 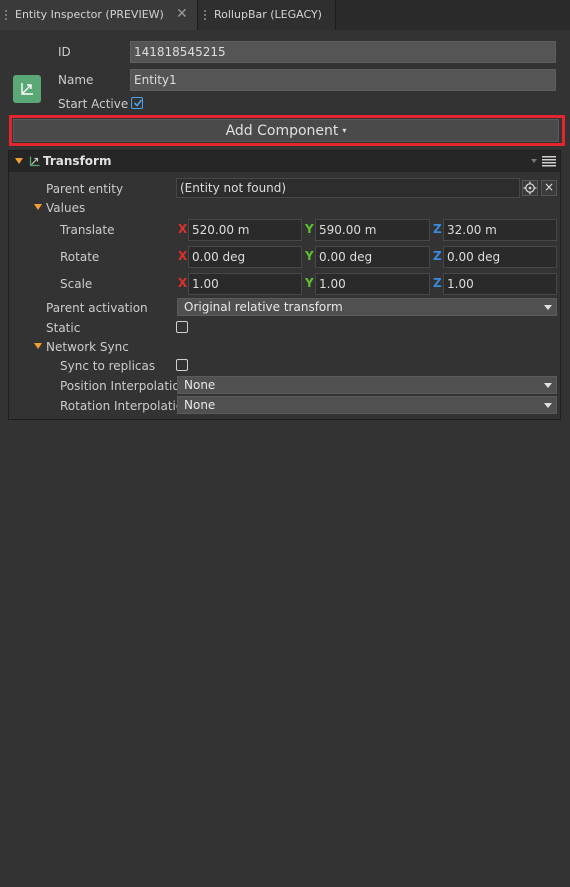 I want to click on rotate-z-input: 0.00 deg, so click(x=500, y=257).